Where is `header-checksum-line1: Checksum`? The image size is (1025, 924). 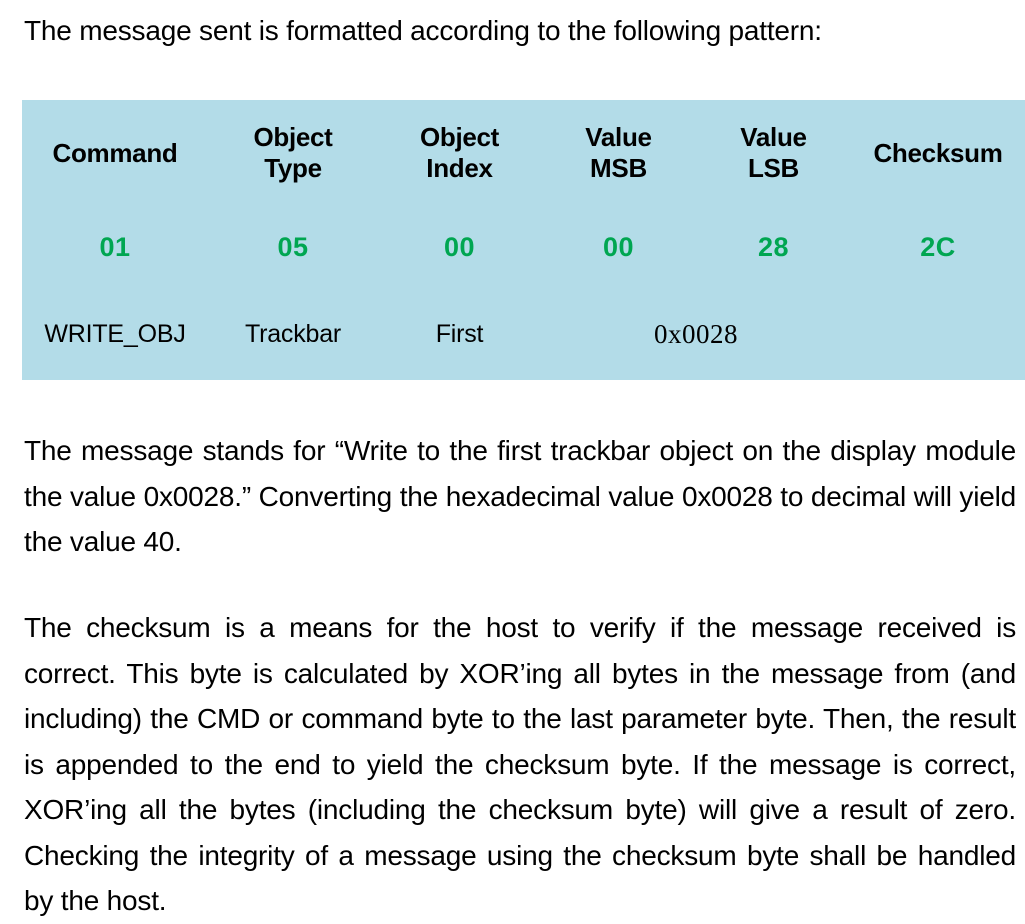
header-checksum-line1: Checksum is located at coordinates (938, 152).